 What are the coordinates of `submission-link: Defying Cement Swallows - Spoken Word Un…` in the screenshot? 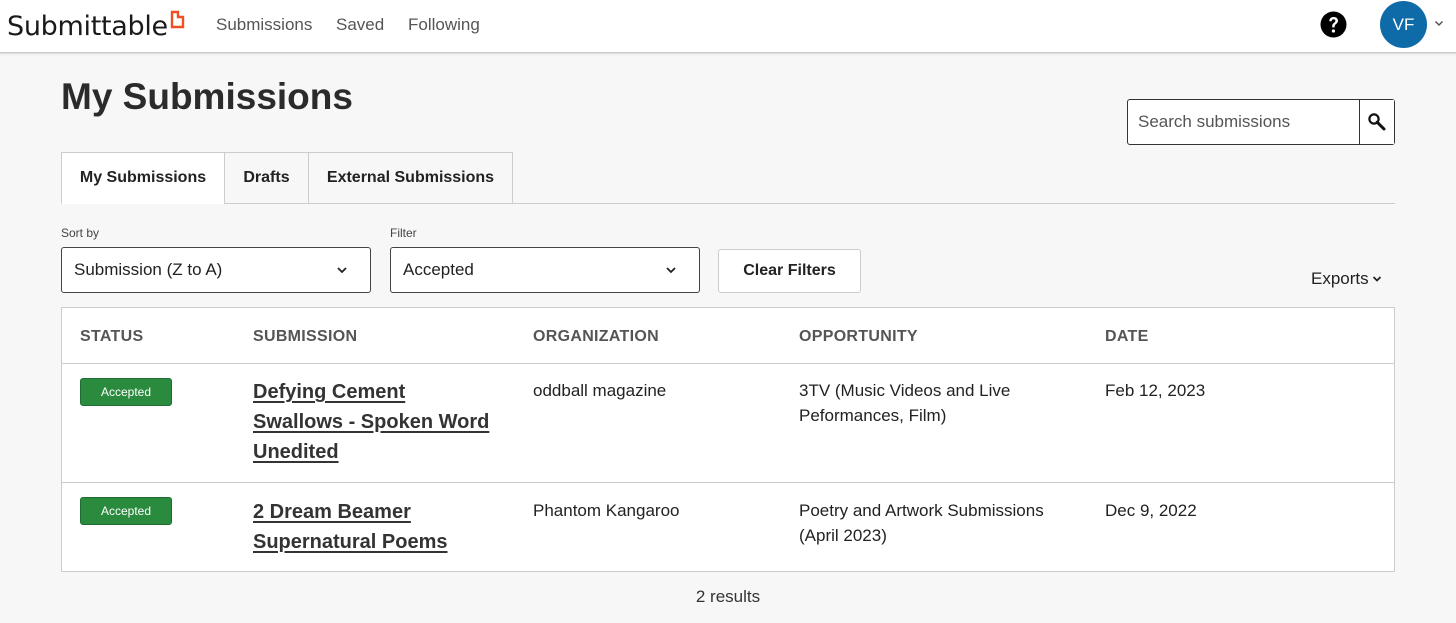 It's located at (378, 422).